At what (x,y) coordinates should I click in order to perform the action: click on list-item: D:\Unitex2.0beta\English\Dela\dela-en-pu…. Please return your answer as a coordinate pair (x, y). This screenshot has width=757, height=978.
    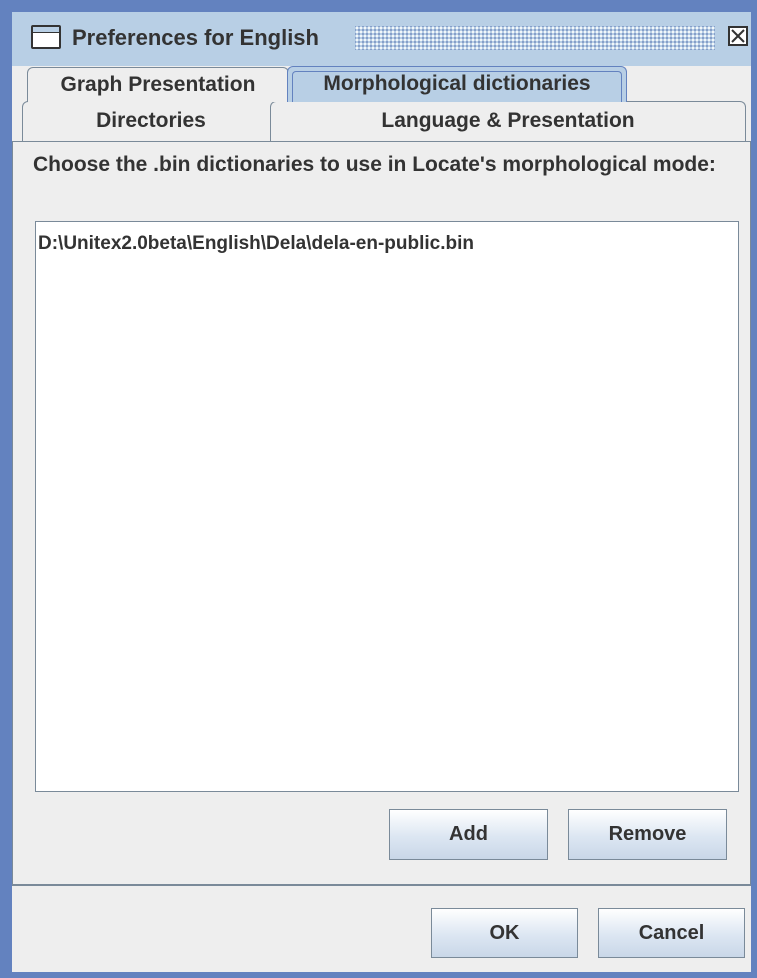
    Looking at the image, I should click on (256, 244).